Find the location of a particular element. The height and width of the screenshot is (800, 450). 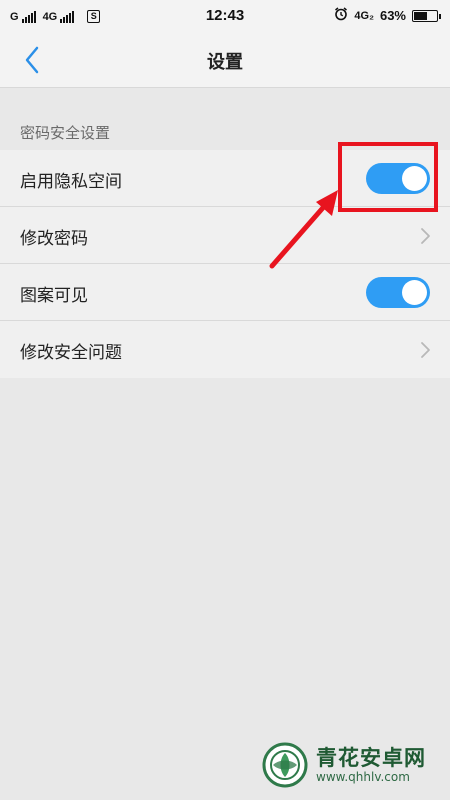

battery-icon is located at coordinates (426, 15).